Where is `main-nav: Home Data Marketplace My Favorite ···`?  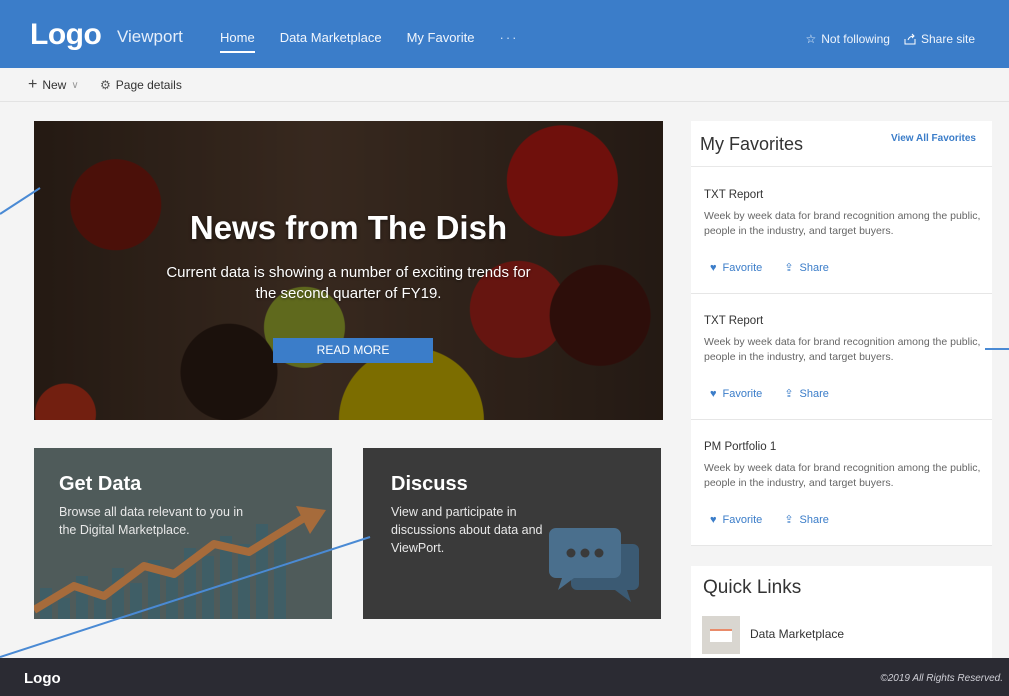
main-nav: Home Data Marketplace My Favorite ··· is located at coordinates (381, 41).